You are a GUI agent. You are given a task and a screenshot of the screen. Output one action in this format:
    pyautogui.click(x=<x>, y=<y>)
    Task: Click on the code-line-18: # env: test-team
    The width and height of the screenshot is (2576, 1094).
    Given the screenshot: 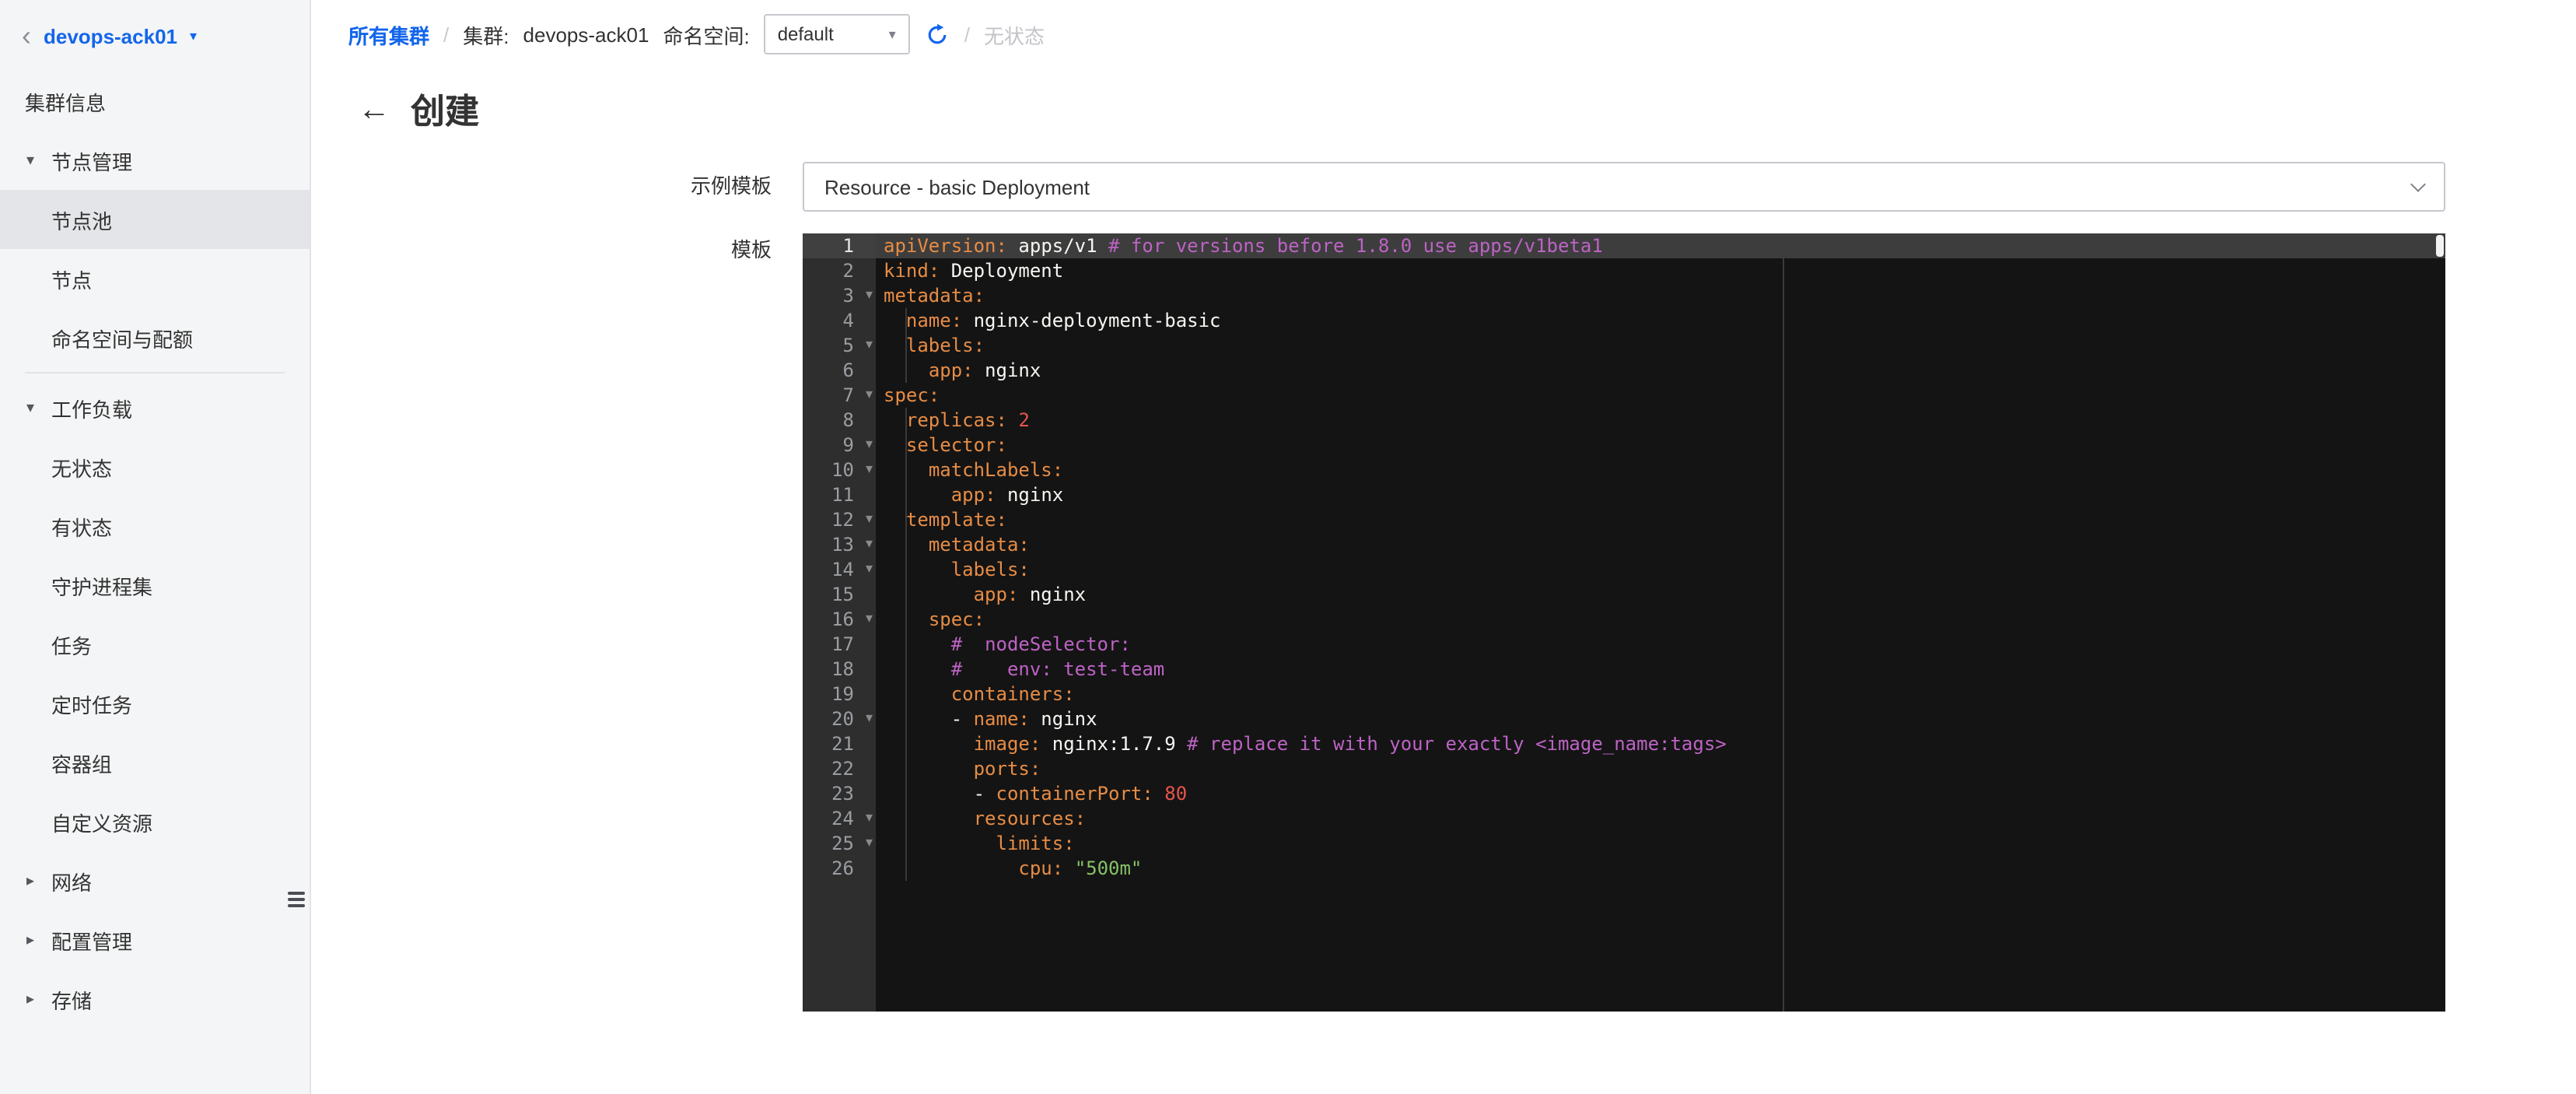 What is the action you would take?
    pyautogui.click(x=1661, y=669)
    